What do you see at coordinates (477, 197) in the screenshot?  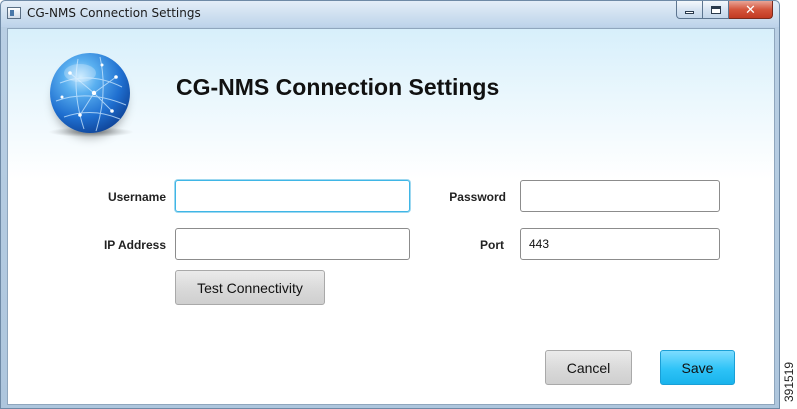 I see `password-label: Password` at bounding box center [477, 197].